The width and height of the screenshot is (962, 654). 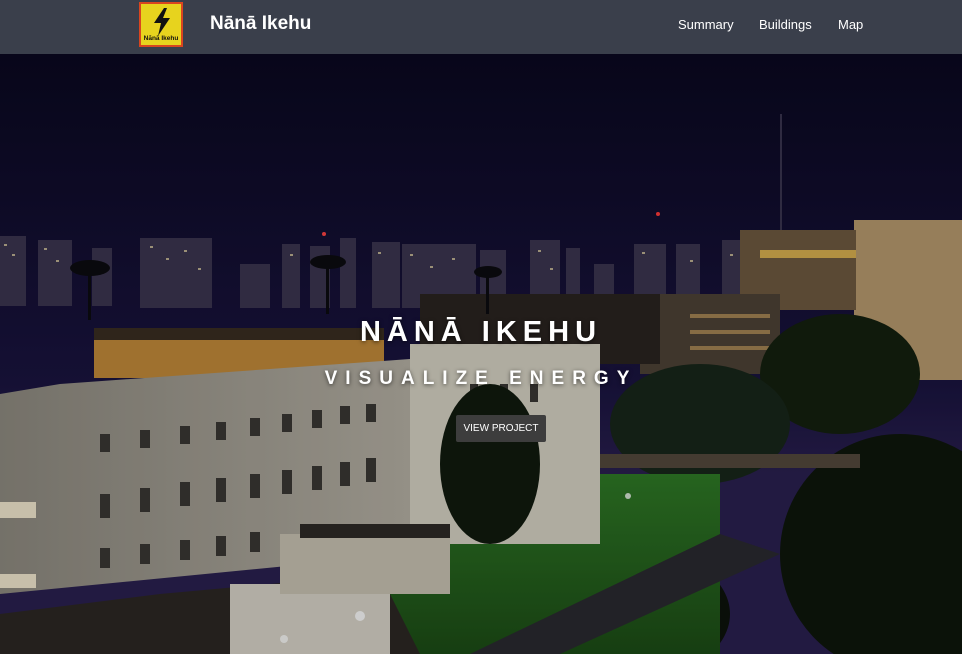 I want to click on brand-title: Nānā Ikehu, so click(x=260, y=24).